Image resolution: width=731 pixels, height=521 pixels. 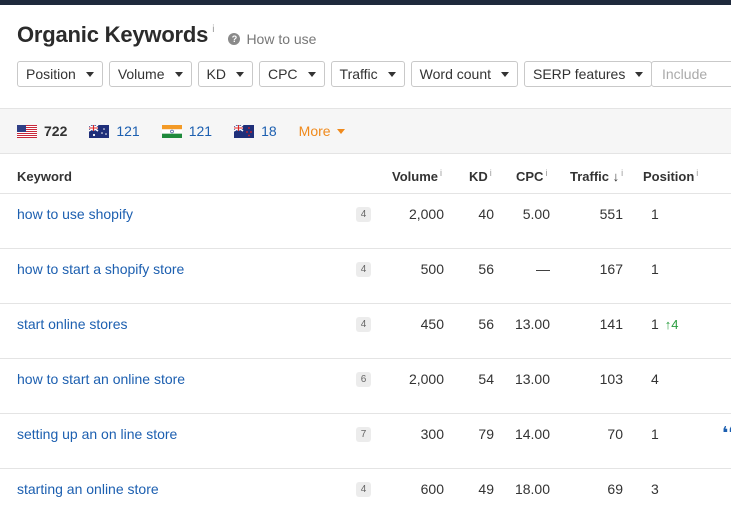 I want to click on position-value: 3, so click(x=655, y=489).